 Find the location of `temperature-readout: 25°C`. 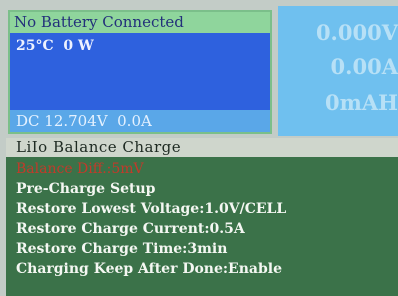

temperature-readout: 25°C is located at coordinates (35, 46).